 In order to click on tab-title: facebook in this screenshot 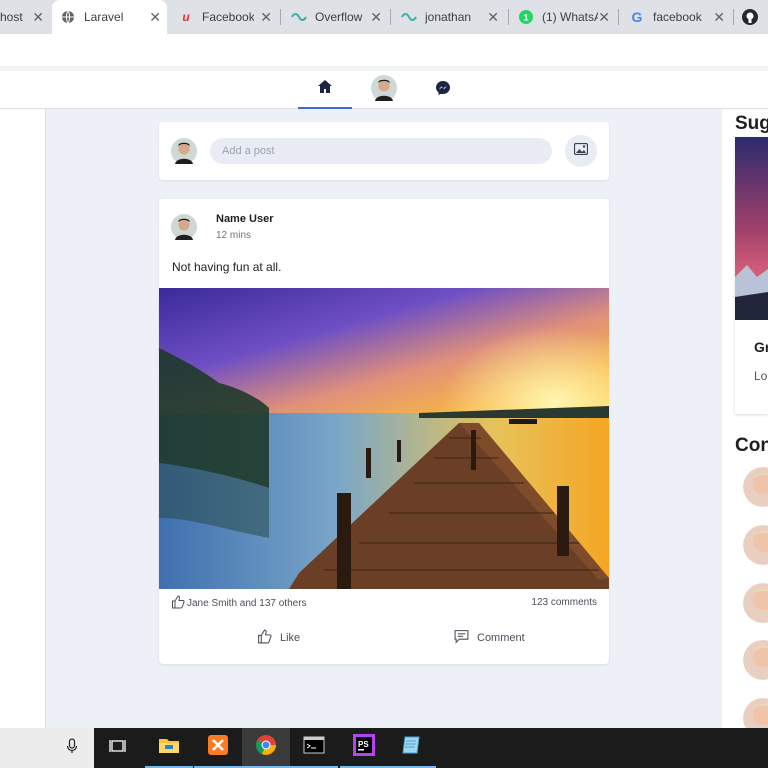, I will do `click(677, 17)`.